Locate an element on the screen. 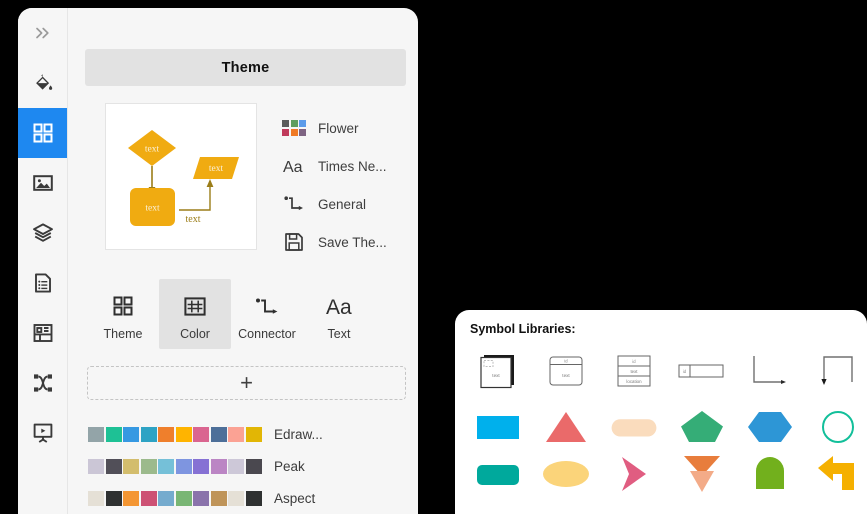 This screenshot has height=514, width=867. palette-row-peak: Peak is located at coordinates (253, 466).